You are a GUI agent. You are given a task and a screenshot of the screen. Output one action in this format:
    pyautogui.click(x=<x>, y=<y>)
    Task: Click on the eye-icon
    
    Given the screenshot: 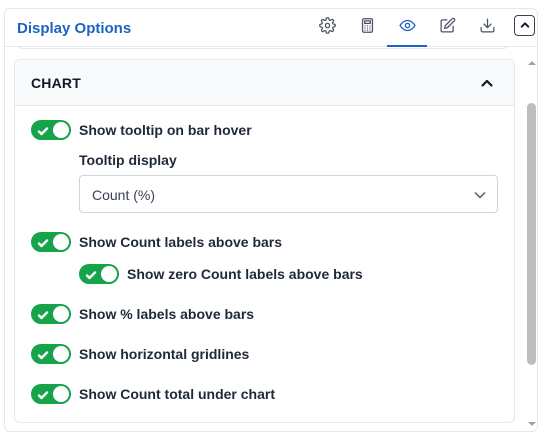 What is the action you would take?
    pyautogui.click(x=407, y=28)
    